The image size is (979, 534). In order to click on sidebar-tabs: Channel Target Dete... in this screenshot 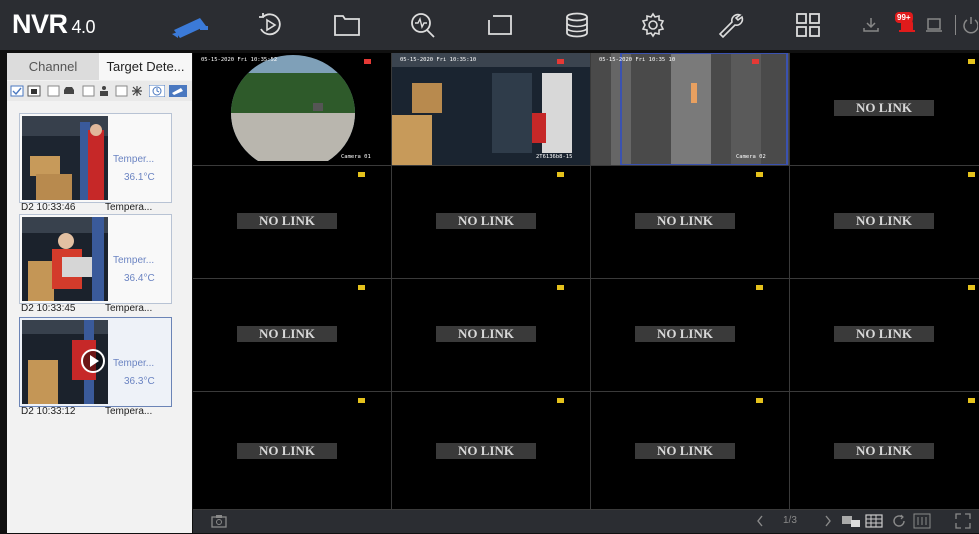, I will do `click(99, 66)`.